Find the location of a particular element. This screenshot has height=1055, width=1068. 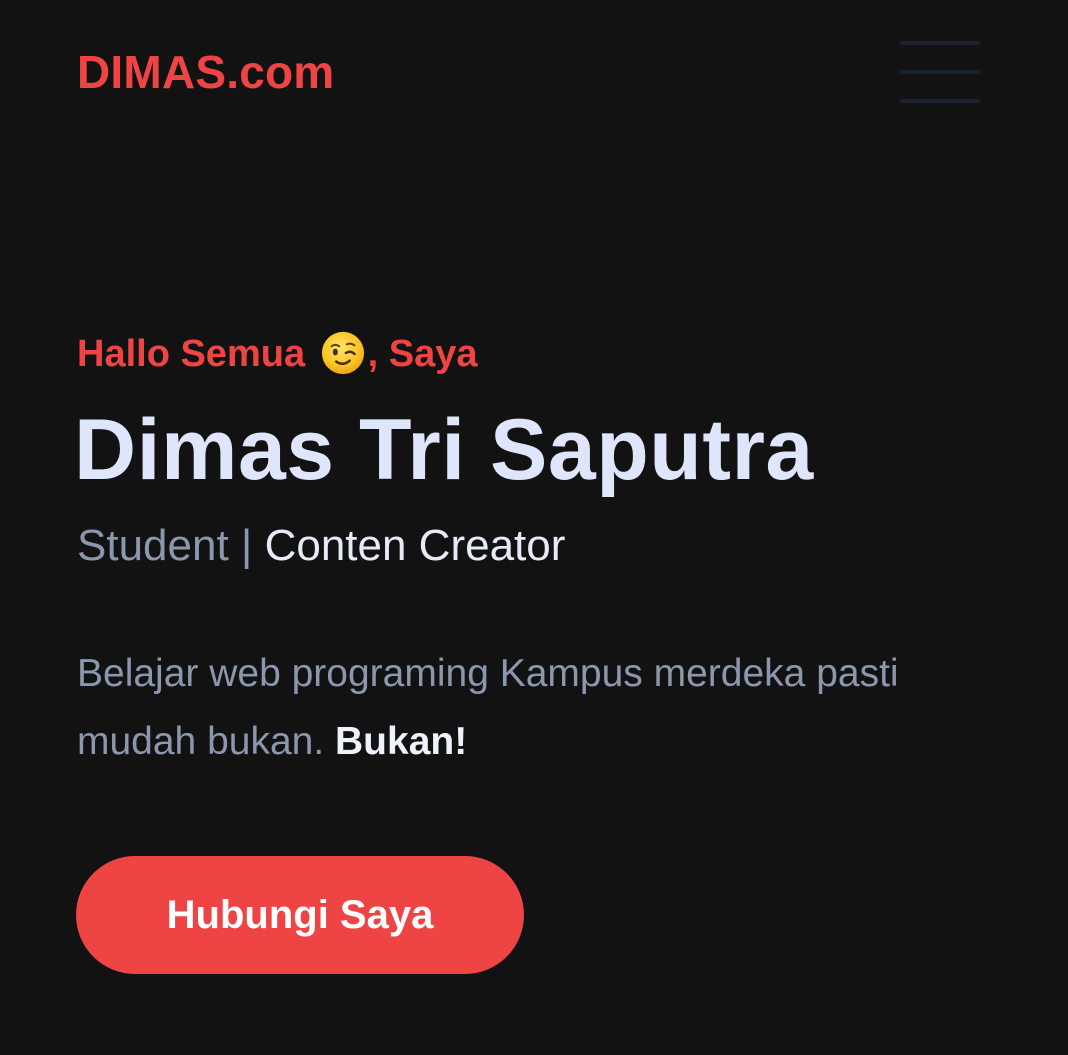

hamburger-line-middle is located at coordinates (940, 72).